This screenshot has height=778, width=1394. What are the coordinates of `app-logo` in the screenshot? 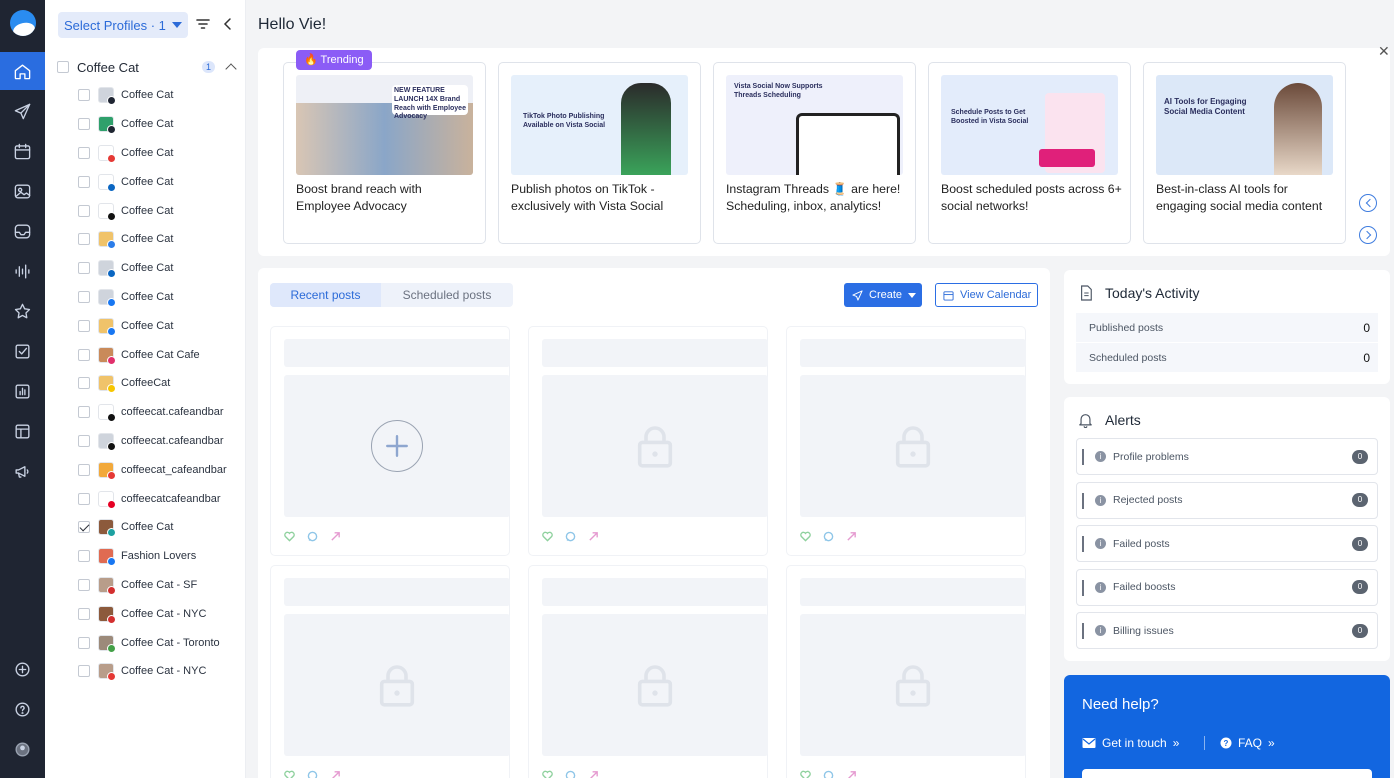 It's located at (23, 23).